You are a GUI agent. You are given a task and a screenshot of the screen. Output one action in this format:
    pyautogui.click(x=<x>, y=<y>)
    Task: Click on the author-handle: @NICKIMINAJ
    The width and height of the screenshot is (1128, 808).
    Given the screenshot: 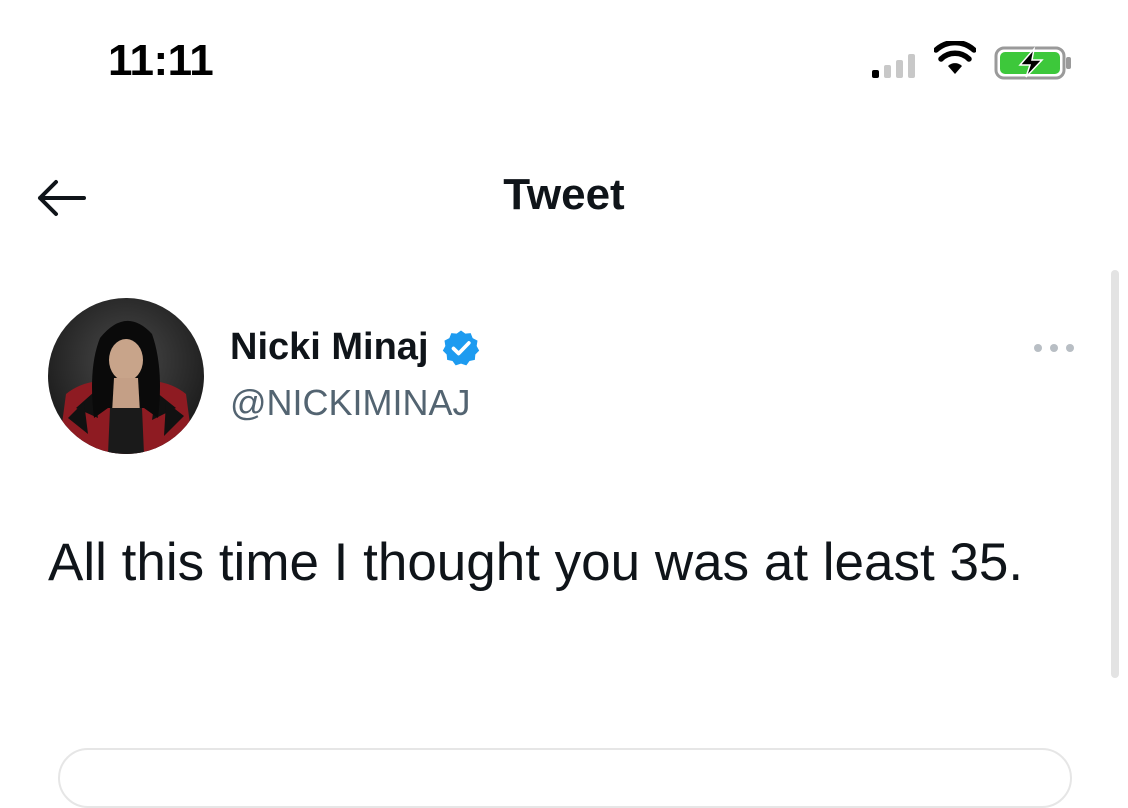 What is the action you would take?
    pyautogui.click(x=350, y=403)
    